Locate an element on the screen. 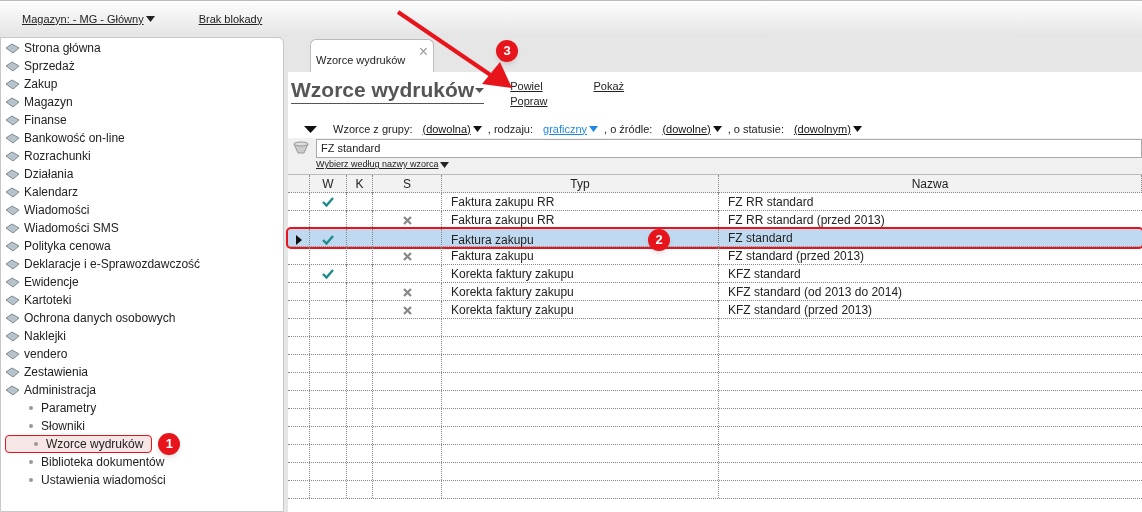 Image resolution: width=1142 pixels, height=512 pixels. sidebar-item: Wiadomości is located at coordinates (142, 210).